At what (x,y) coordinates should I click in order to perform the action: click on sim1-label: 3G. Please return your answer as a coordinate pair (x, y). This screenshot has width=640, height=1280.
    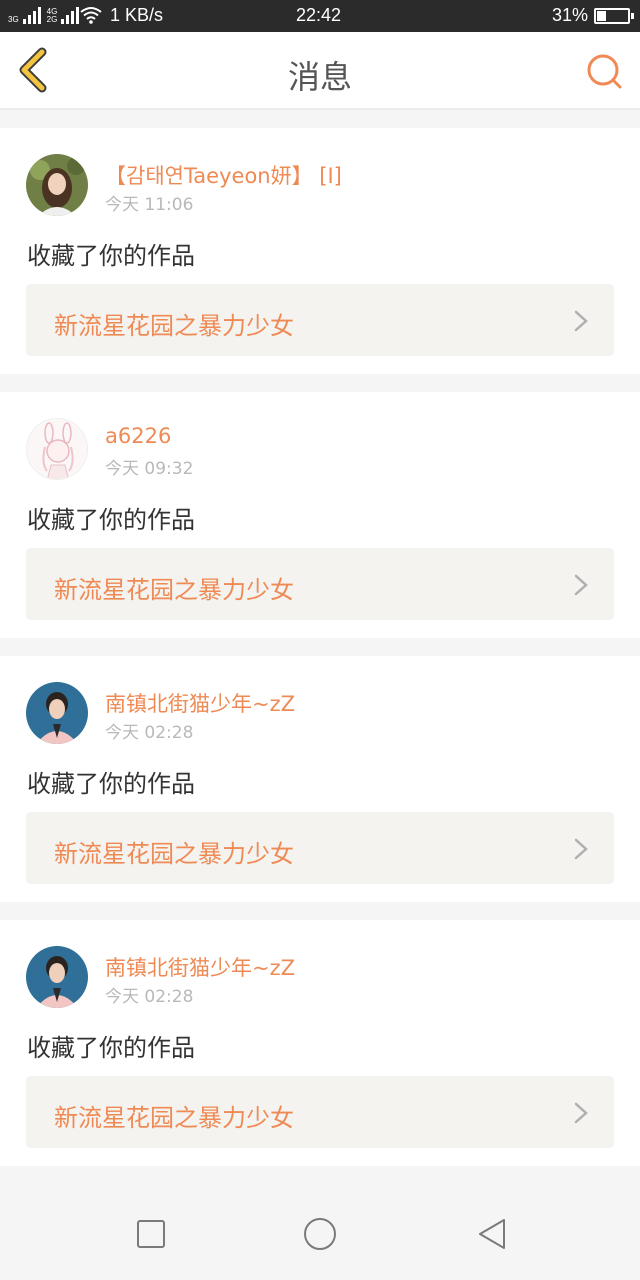
    Looking at the image, I should click on (13, 19).